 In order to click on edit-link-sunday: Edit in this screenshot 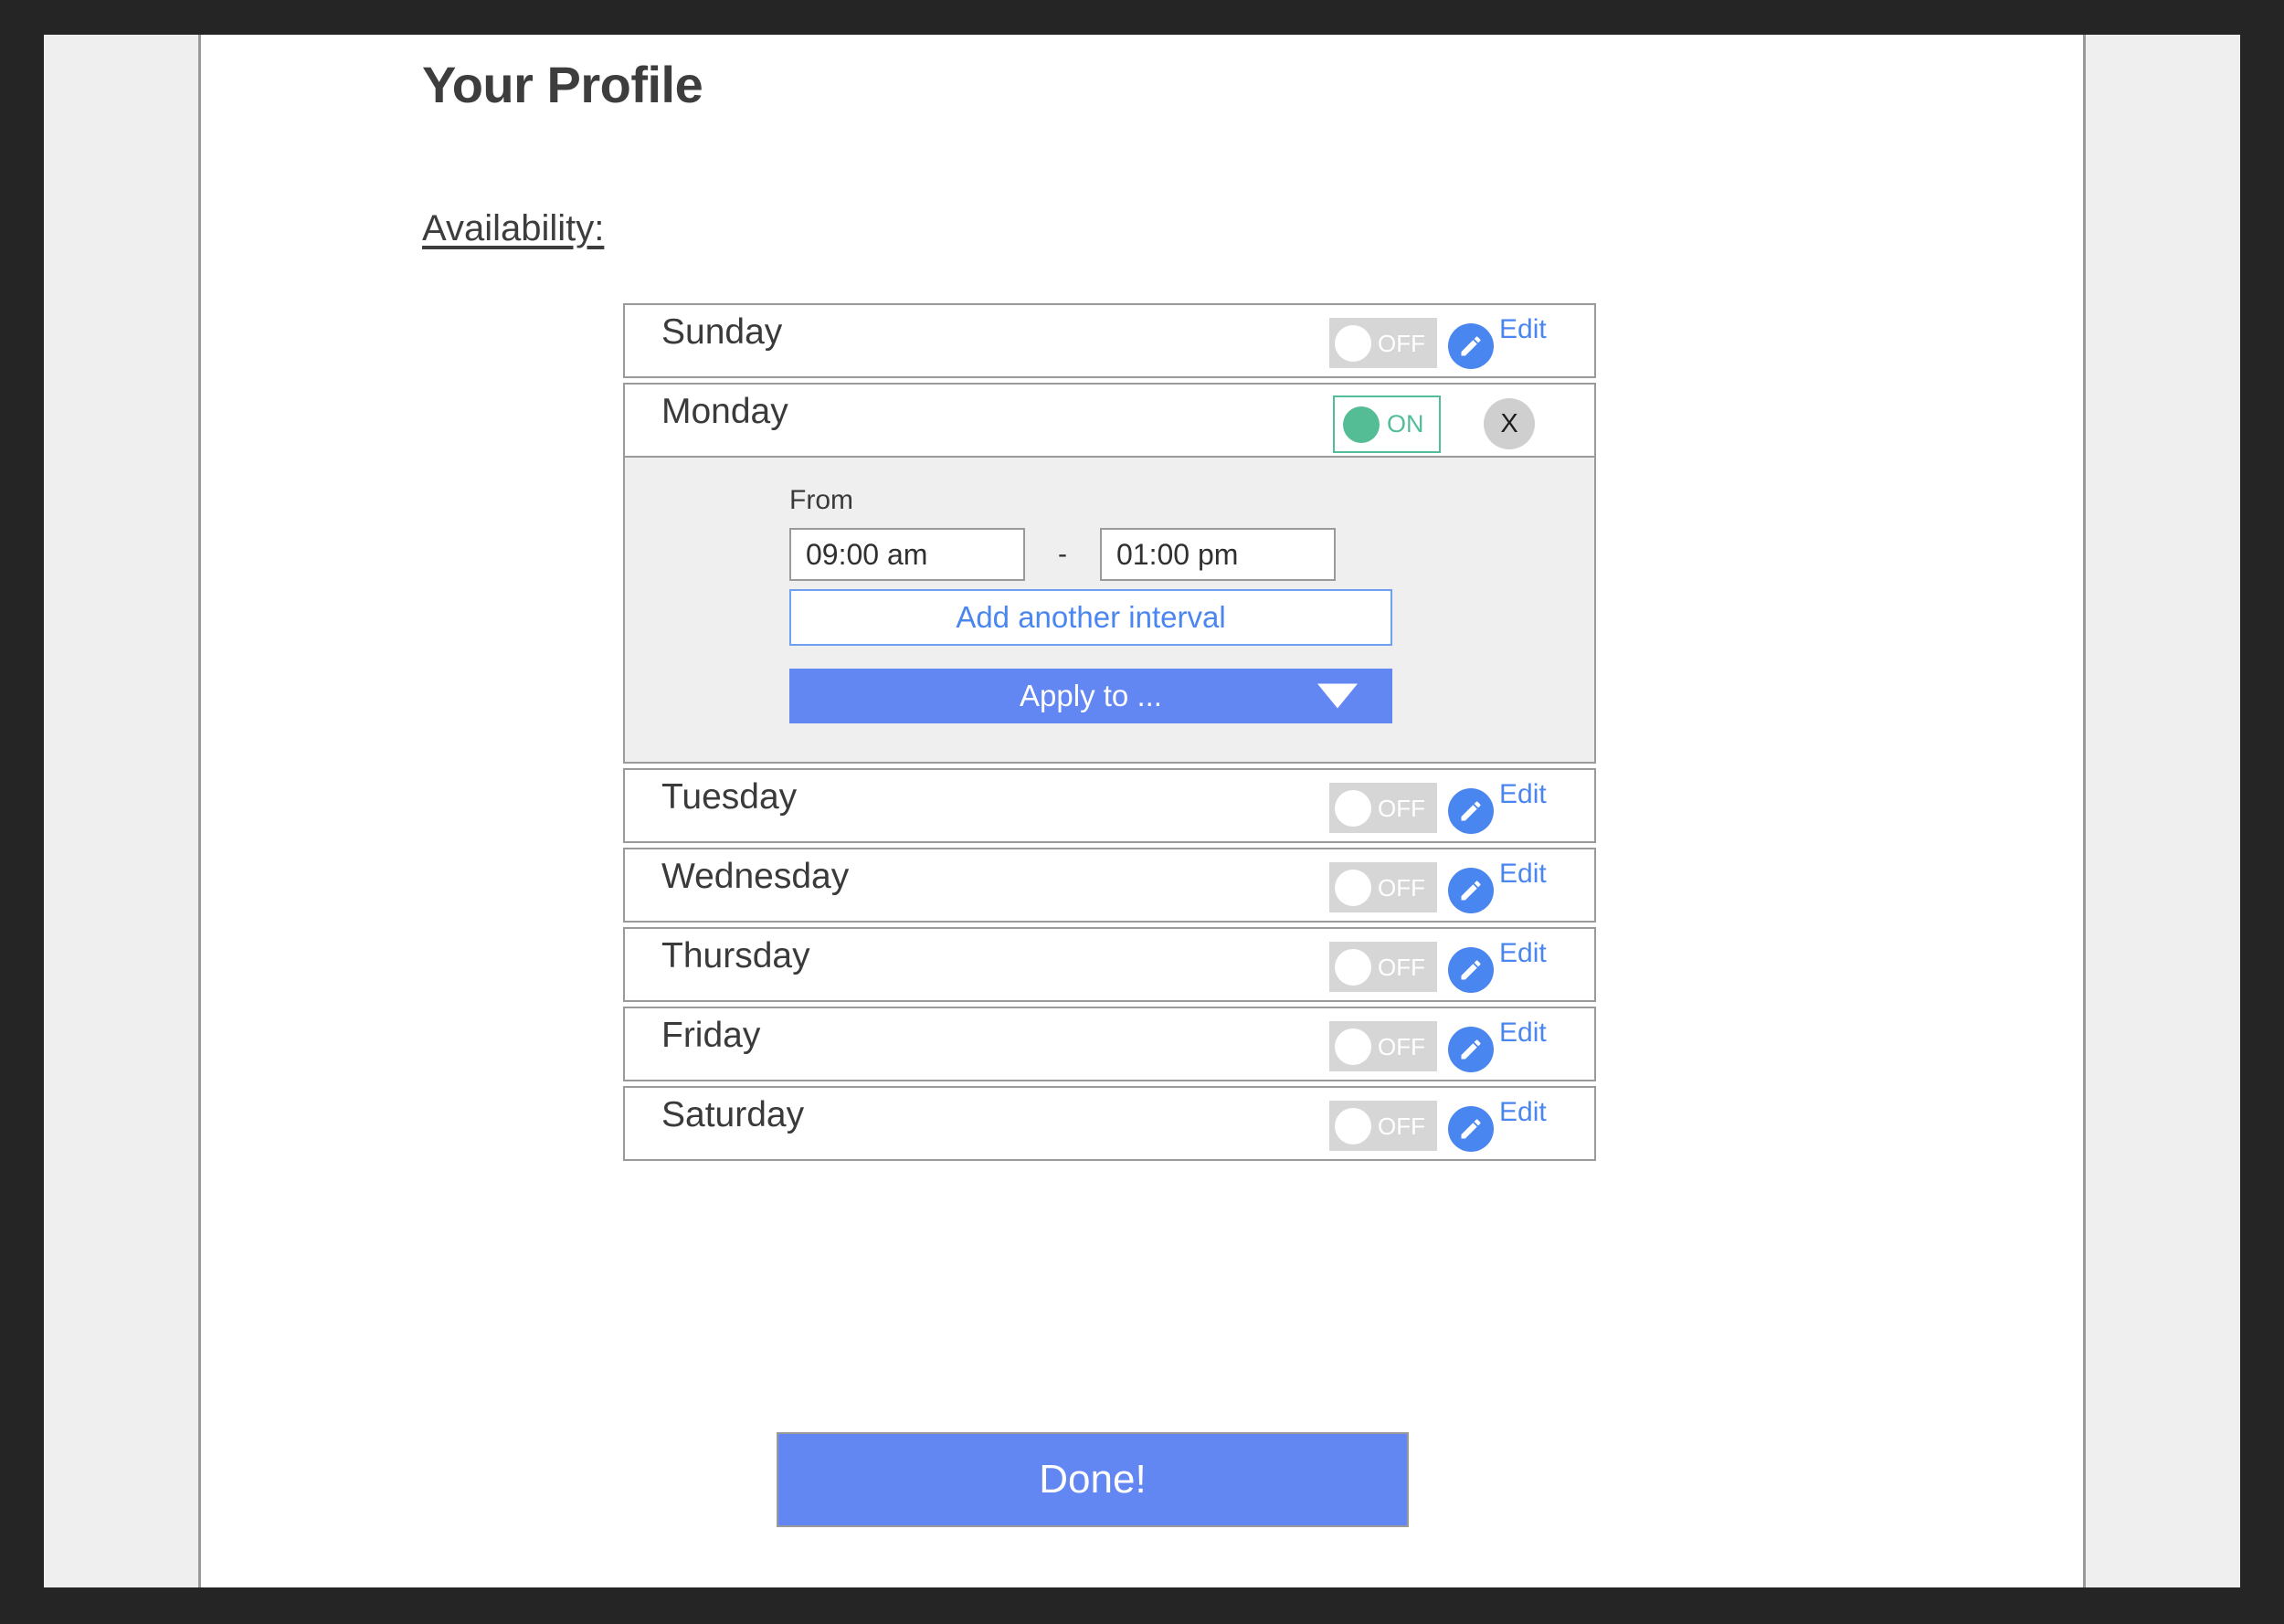, I will do `click(1523, 330)`.